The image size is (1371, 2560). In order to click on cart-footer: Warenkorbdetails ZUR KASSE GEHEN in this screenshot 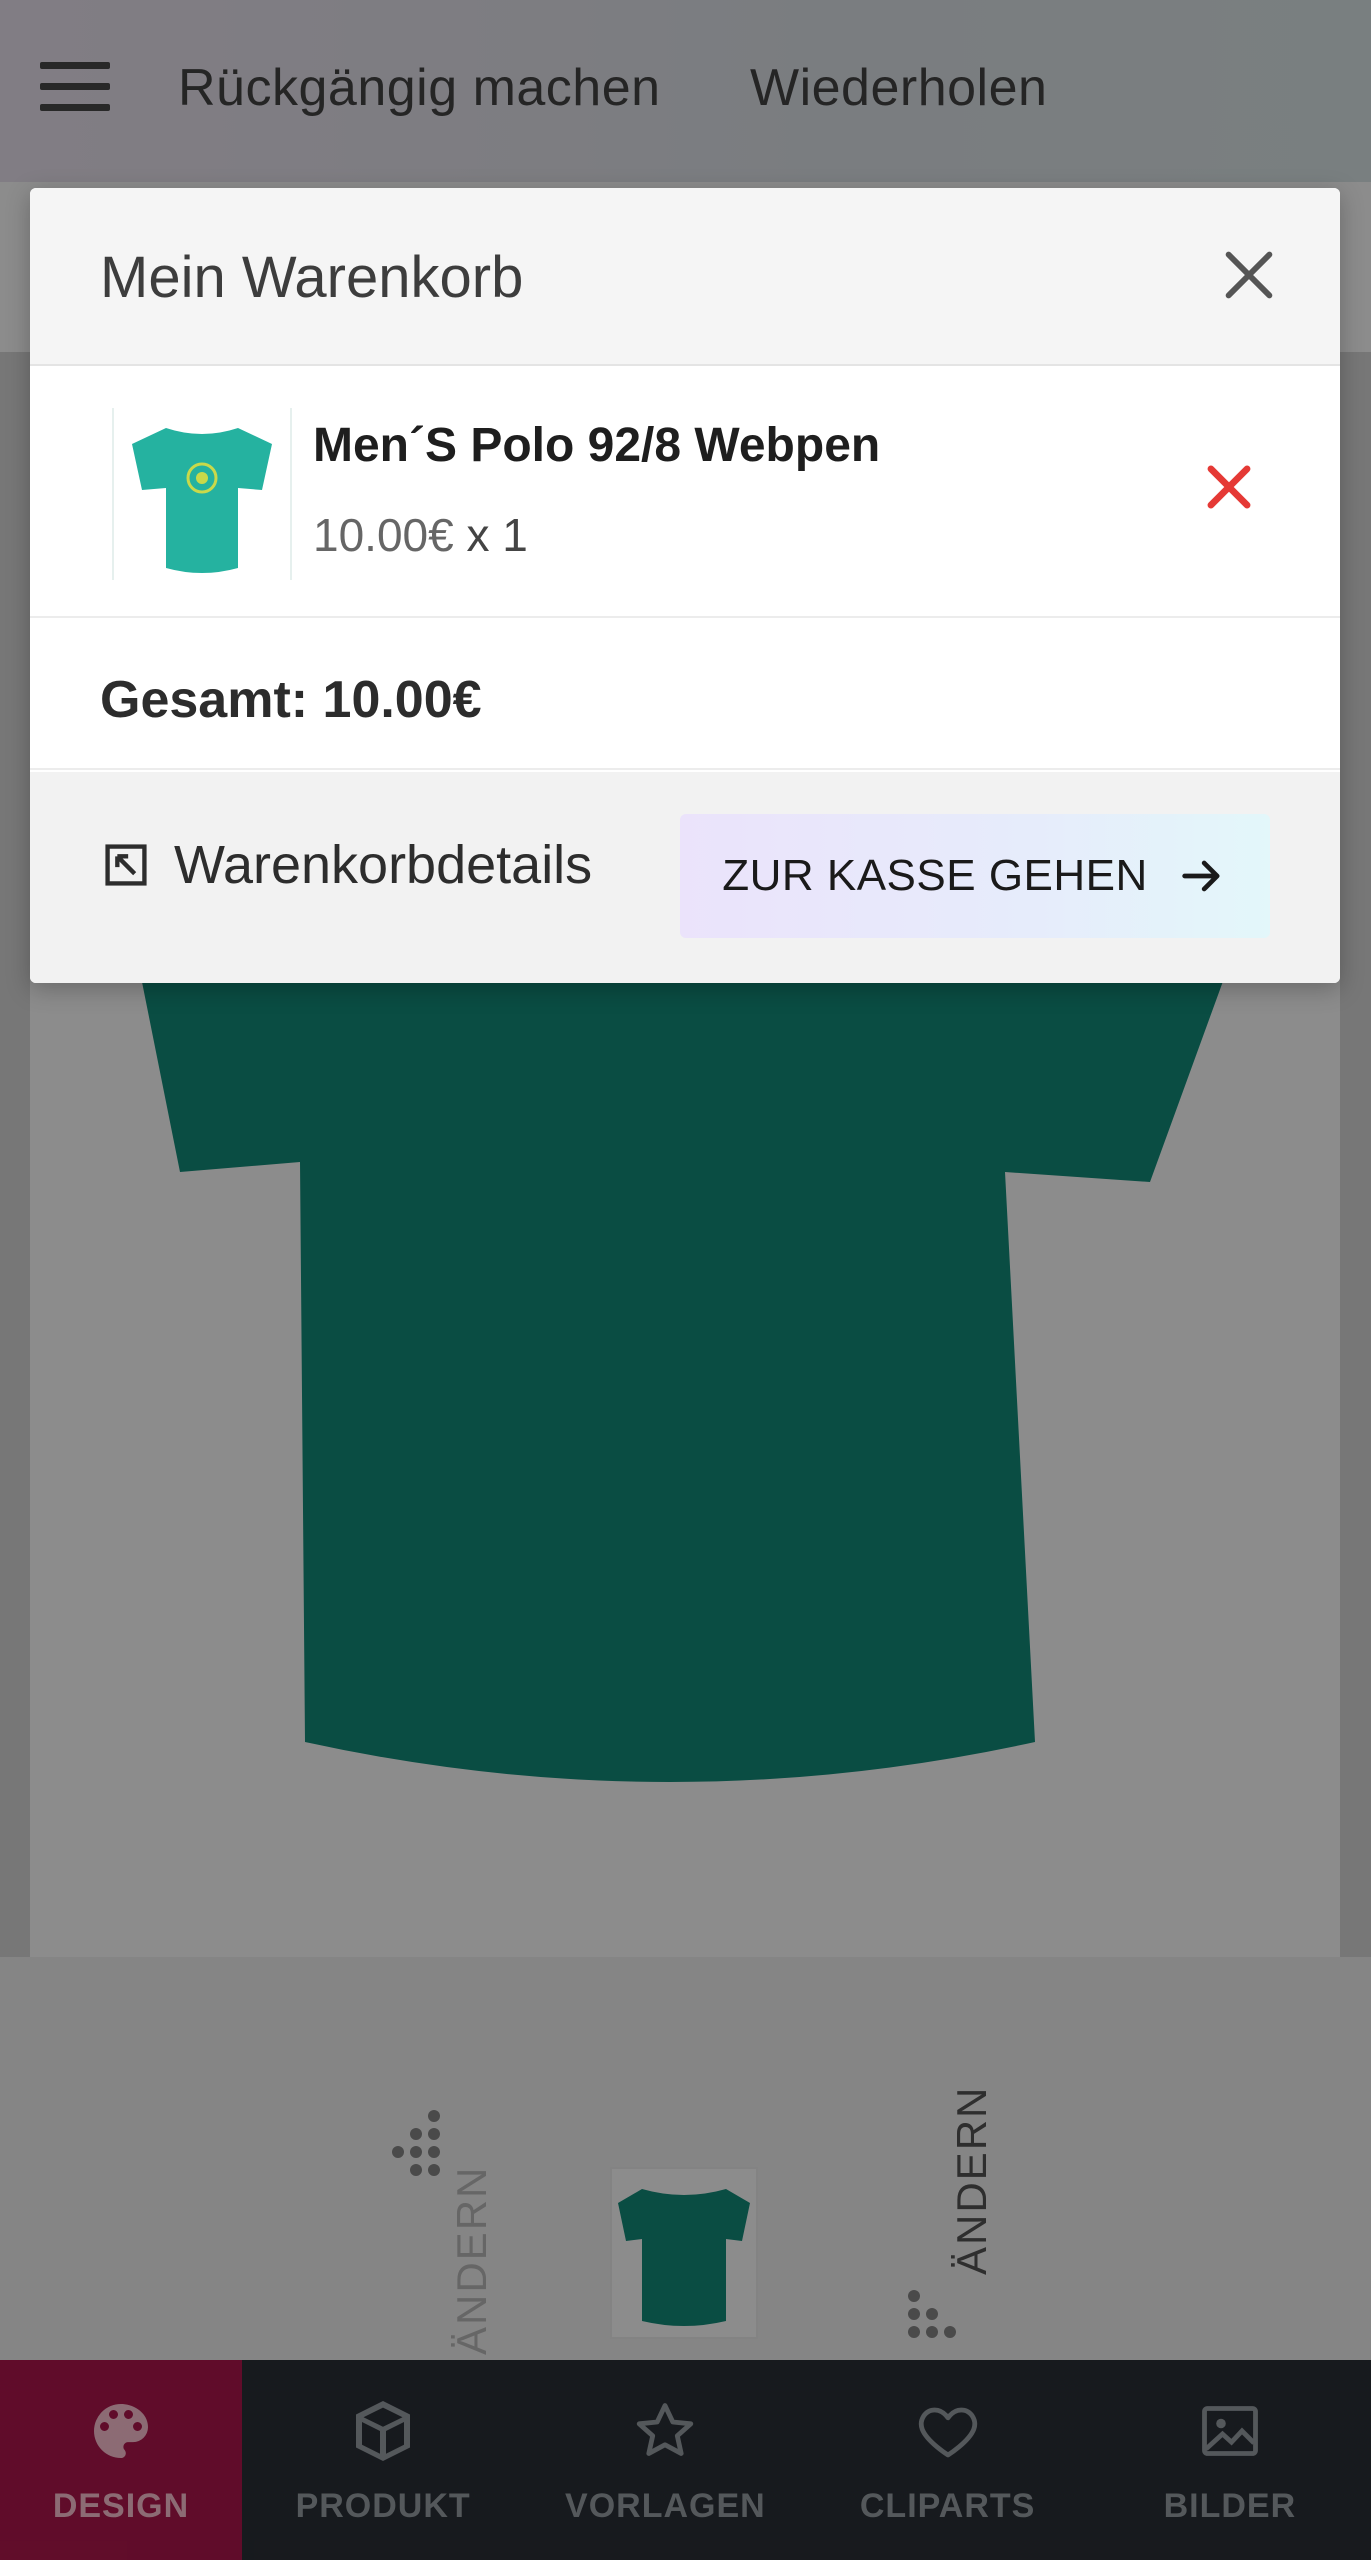, I will do `click(685, 877)`.